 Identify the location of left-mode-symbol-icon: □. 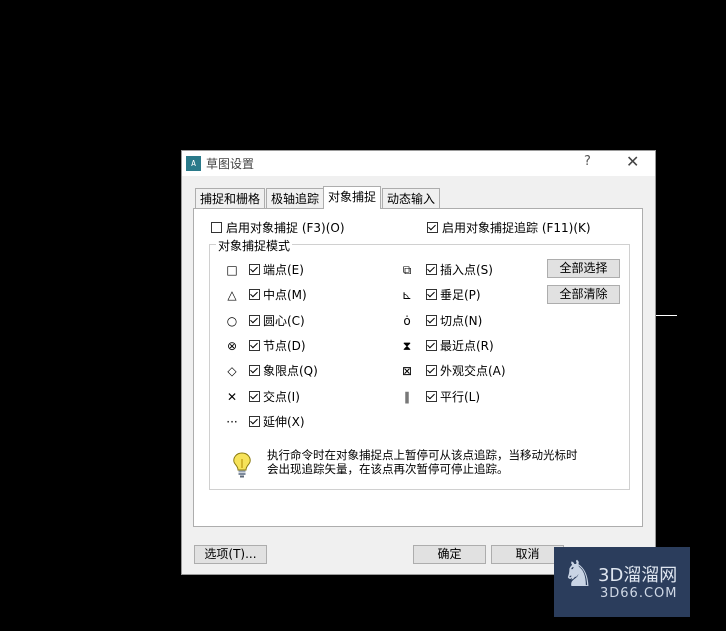
(232, 270).